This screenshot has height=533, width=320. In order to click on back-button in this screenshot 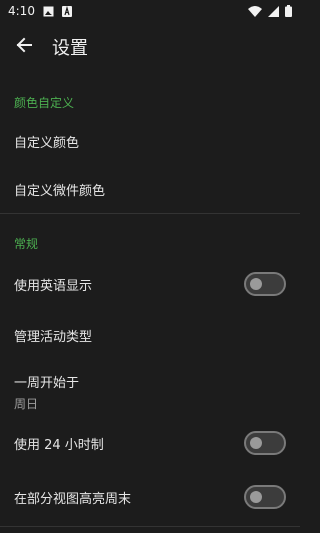, I will do `click(24, 47)`.